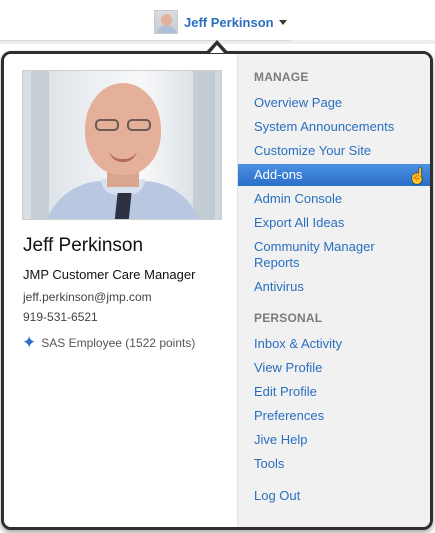 The width and height of the screenshot is (435, 533). What do you see at coordinates (334, 496) in the screenshot?
I see `logout-link: Log Out` at bounding box center [334, 496].